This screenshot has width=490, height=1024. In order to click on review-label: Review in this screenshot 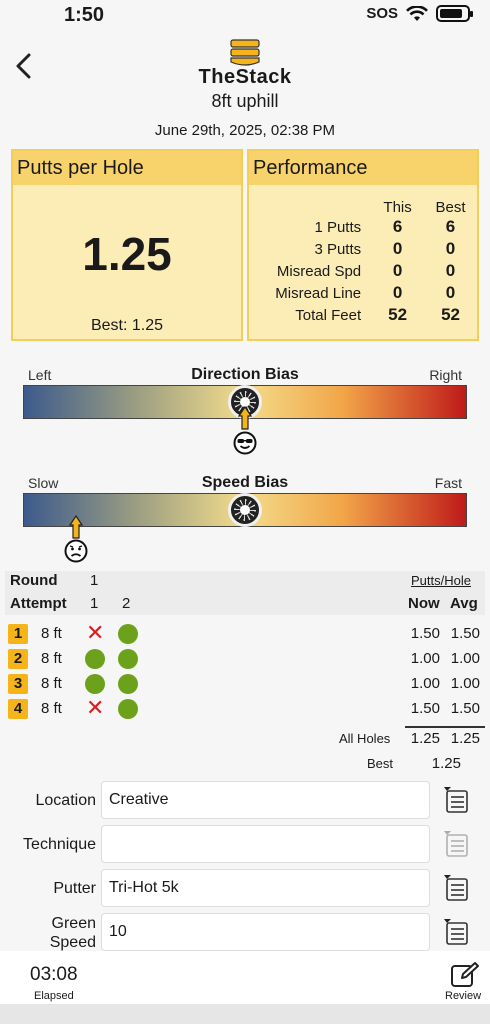, I will do `click(463, 996)`.